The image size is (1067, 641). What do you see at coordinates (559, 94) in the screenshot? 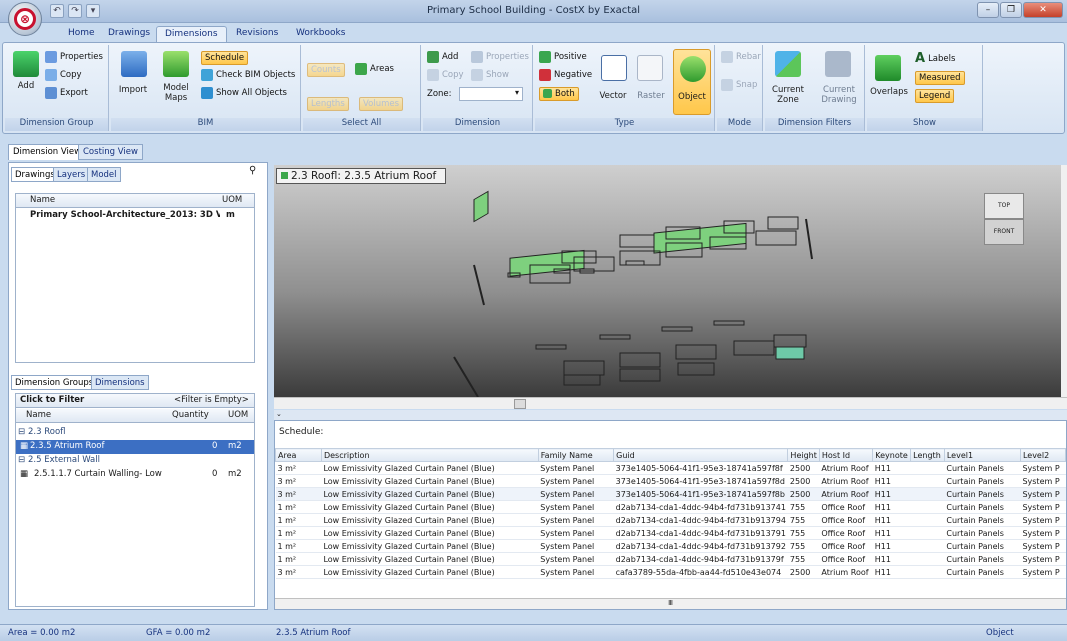
I see `both-button: Both` at bounding box center [559, 94].